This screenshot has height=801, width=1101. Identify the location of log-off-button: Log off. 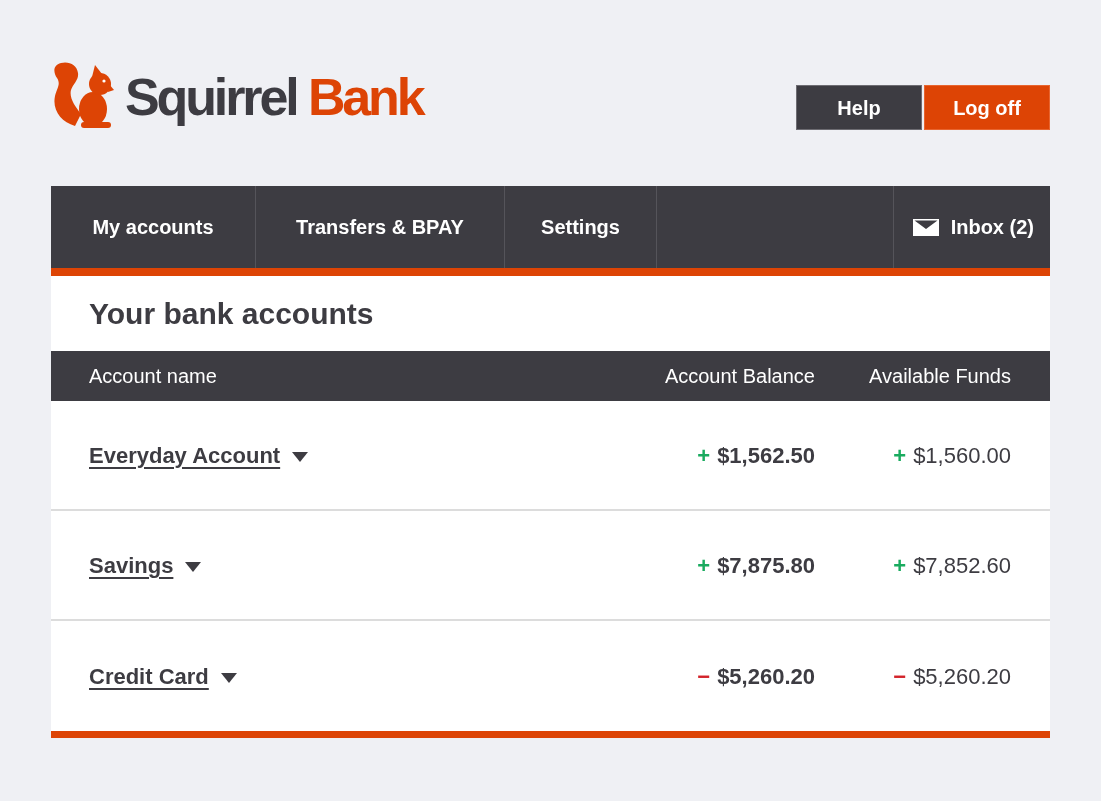
(987, 107).